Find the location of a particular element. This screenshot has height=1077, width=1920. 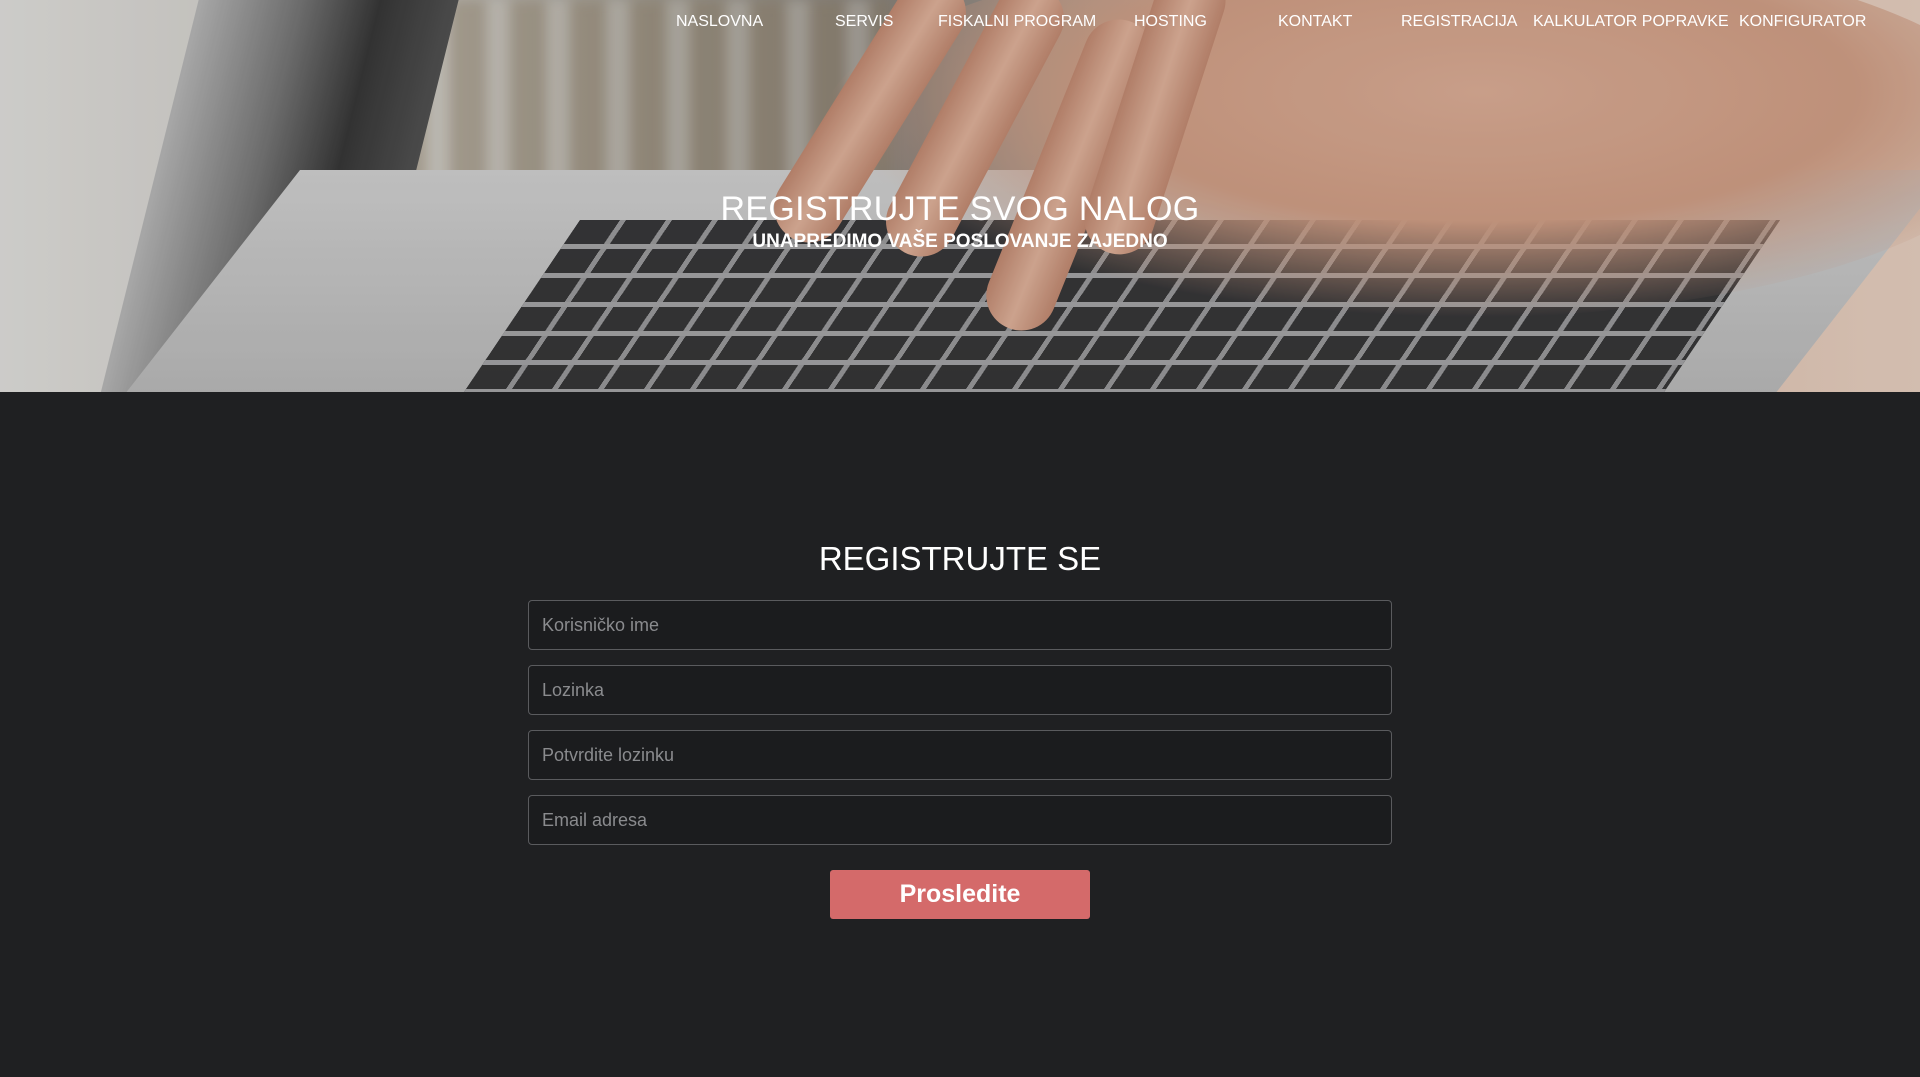

submit-button: Prosledite is located at coordinates (960, 894).